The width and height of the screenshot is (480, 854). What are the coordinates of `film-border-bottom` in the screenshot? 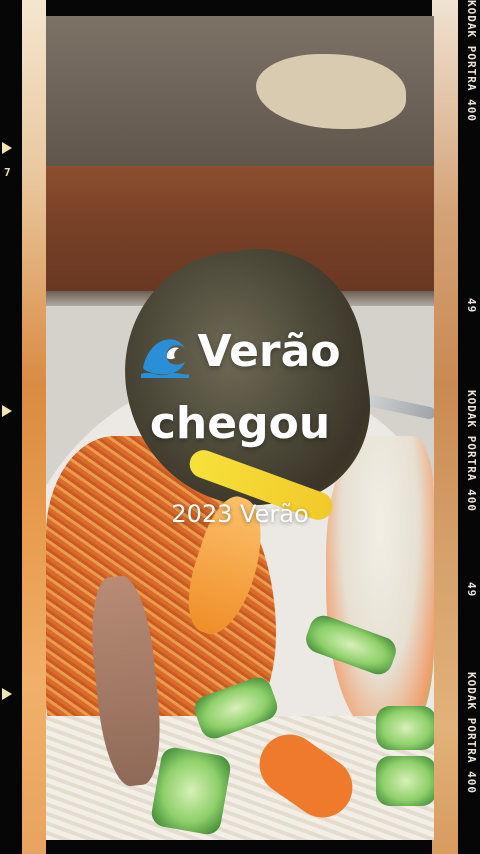 It's located at (240, 847).